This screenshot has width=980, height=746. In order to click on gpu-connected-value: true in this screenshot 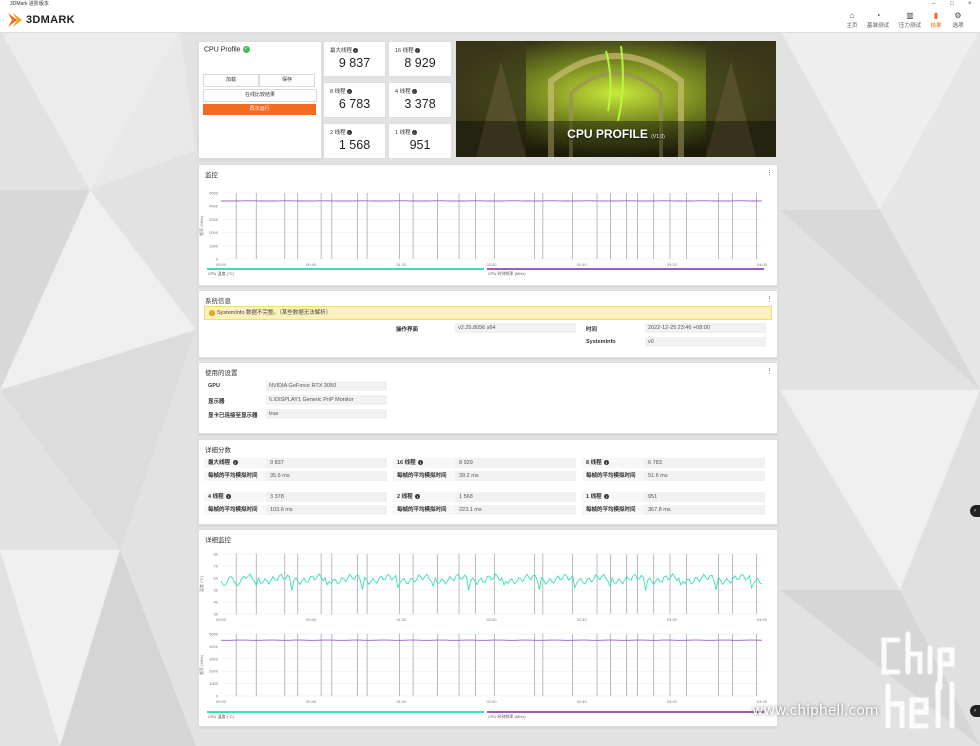, I will do `click(326, 414)`.